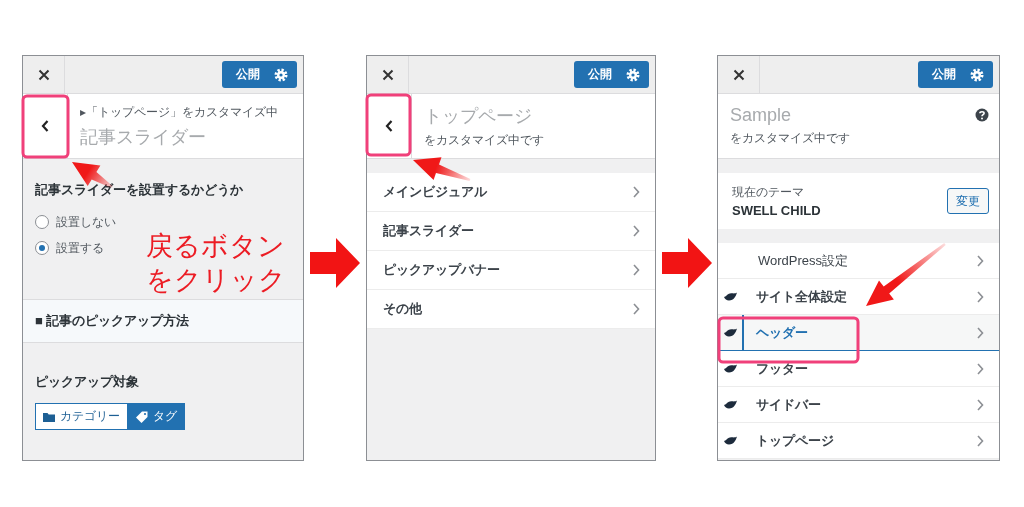 The image size is (1024, 507). I want to click on panel-title: トップページ, so click(478, 116).